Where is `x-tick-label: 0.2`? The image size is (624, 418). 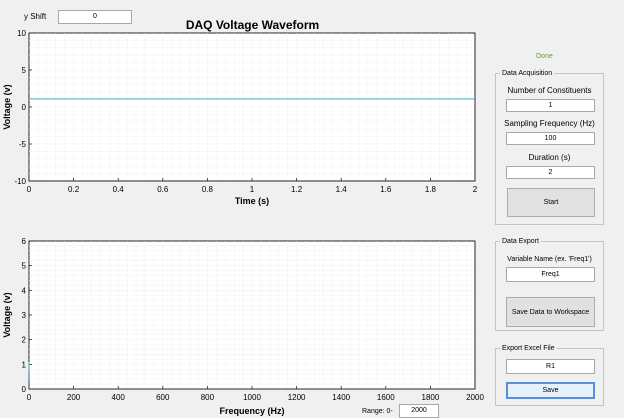
x-tick-label: 0.2 is located at coordinates (74, 189).